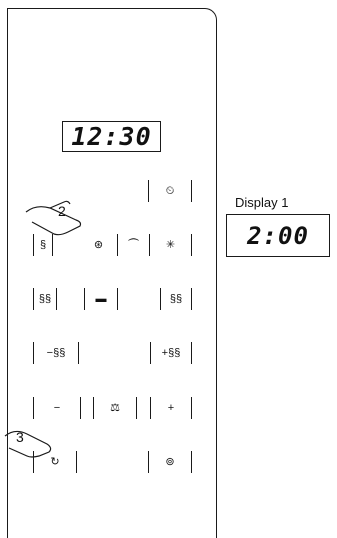 The height and width of the screenshot is (538, 337). I want to click on side-display-value: 2:00, so click(278, 235).